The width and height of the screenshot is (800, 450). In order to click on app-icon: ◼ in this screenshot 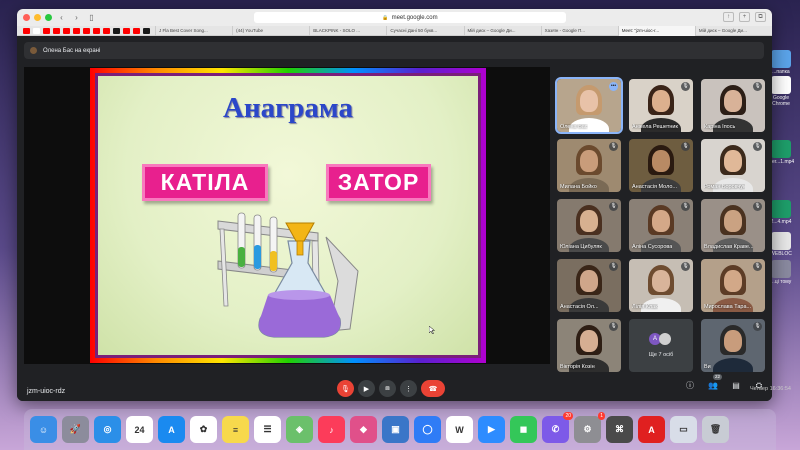, I will do `click(523, 429)`.